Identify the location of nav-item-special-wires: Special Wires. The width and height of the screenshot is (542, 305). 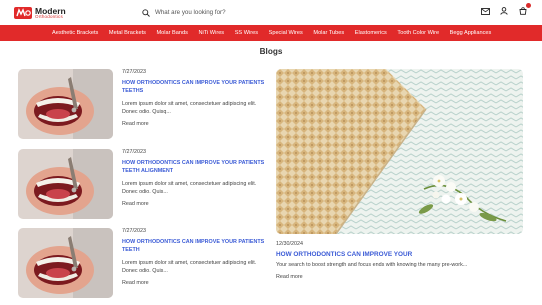
(286, 33).